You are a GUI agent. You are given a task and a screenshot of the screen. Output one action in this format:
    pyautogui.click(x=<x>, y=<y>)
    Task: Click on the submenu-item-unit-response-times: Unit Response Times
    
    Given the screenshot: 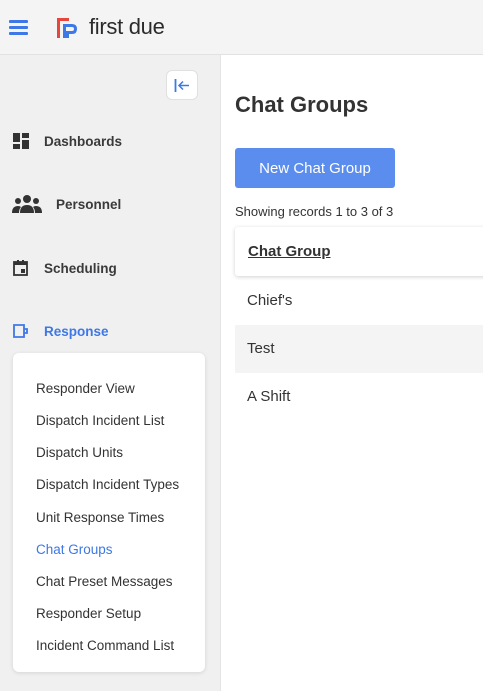 What is the action you would take?
    pyautogui.click(x=100, y=517)
    